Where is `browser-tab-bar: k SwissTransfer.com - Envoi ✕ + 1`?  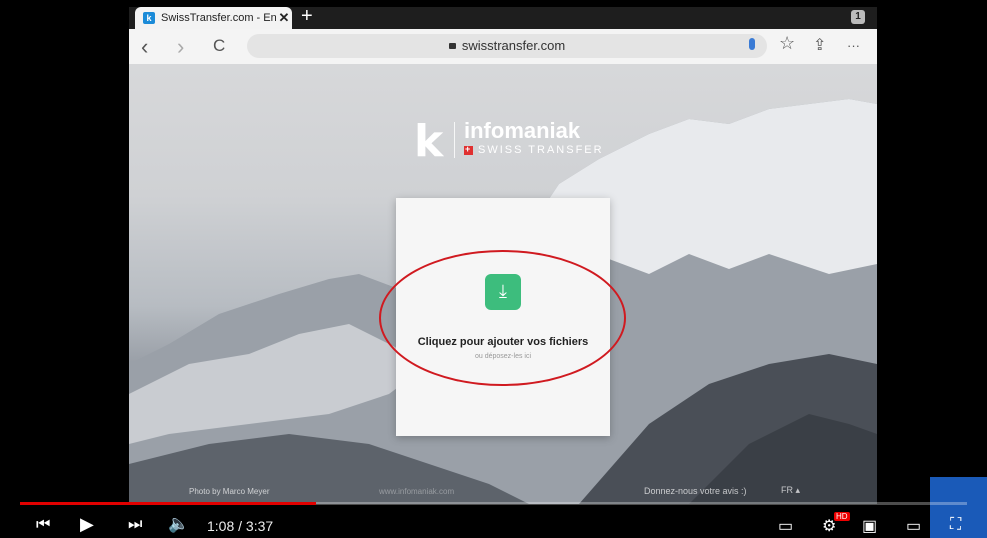 browser-tab-bar: k SwissTransfer.com - Envoi ✕ + 1 is located at coordinates (503, 17).